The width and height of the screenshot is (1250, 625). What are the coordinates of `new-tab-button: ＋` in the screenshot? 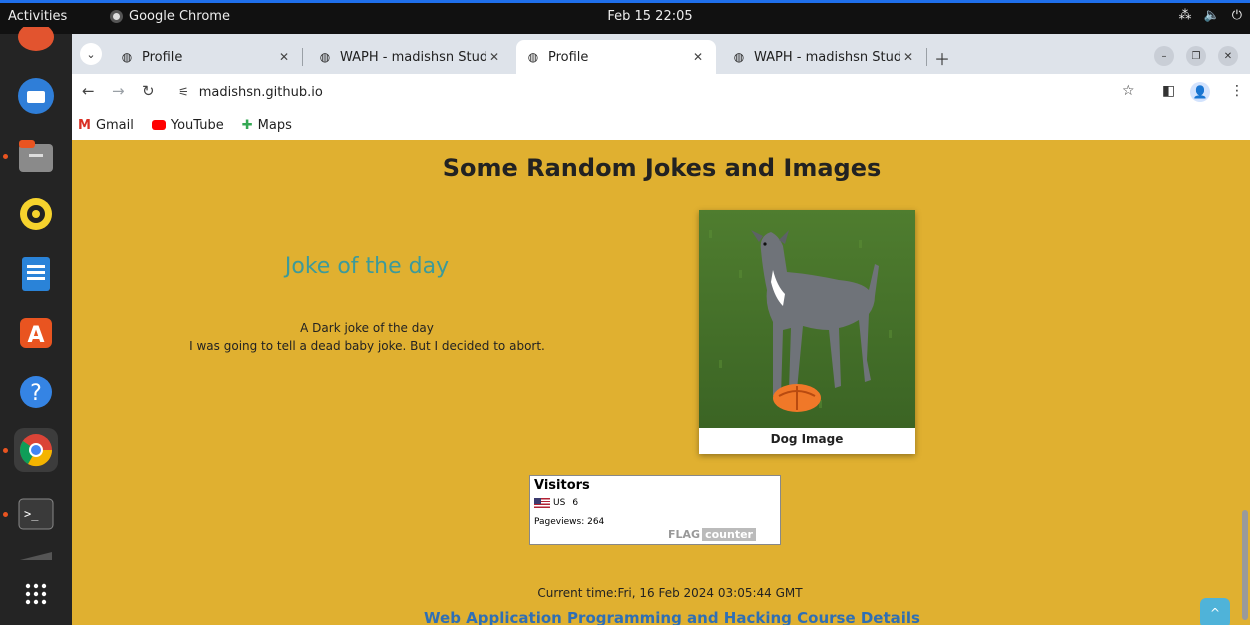 It's located at (942, 58).